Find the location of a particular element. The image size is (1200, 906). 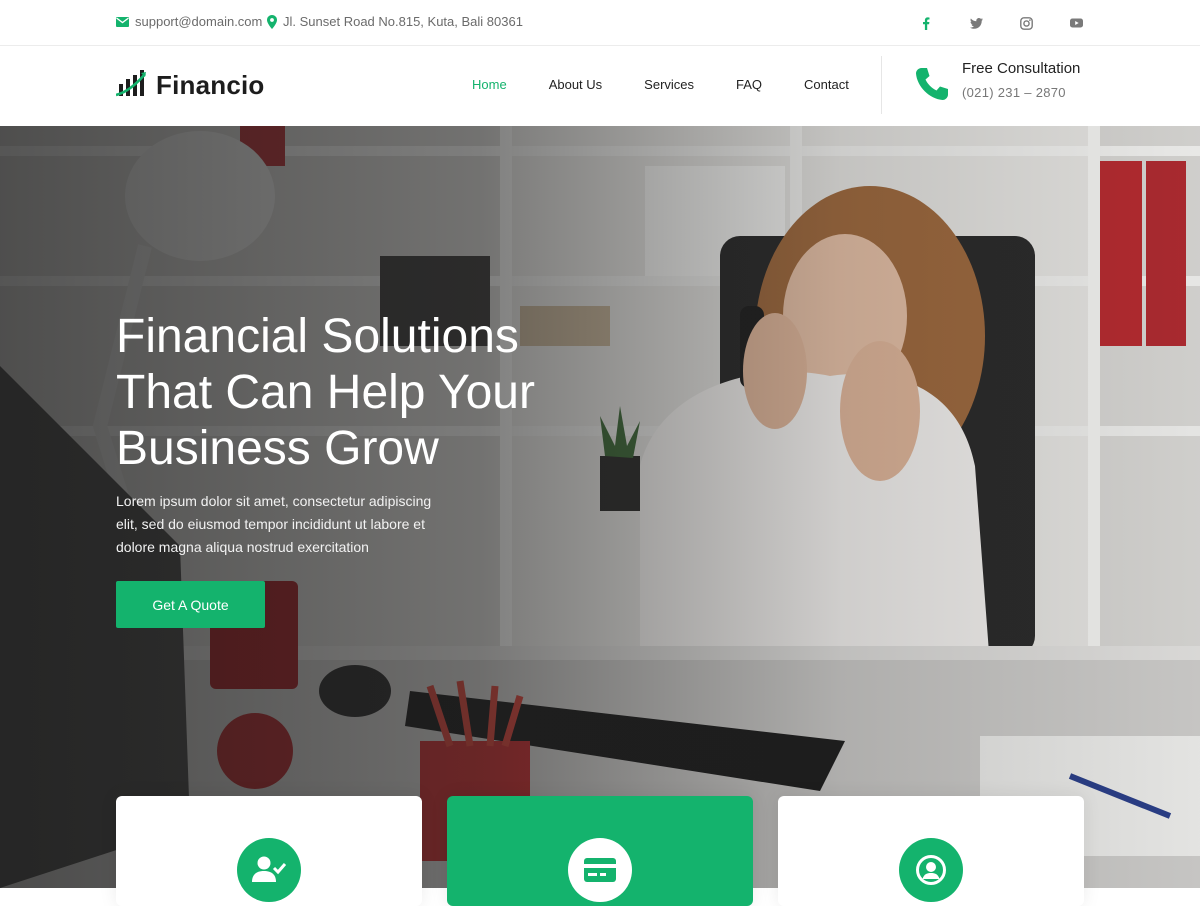

user-check-icon is located at coordinates (269, 870).